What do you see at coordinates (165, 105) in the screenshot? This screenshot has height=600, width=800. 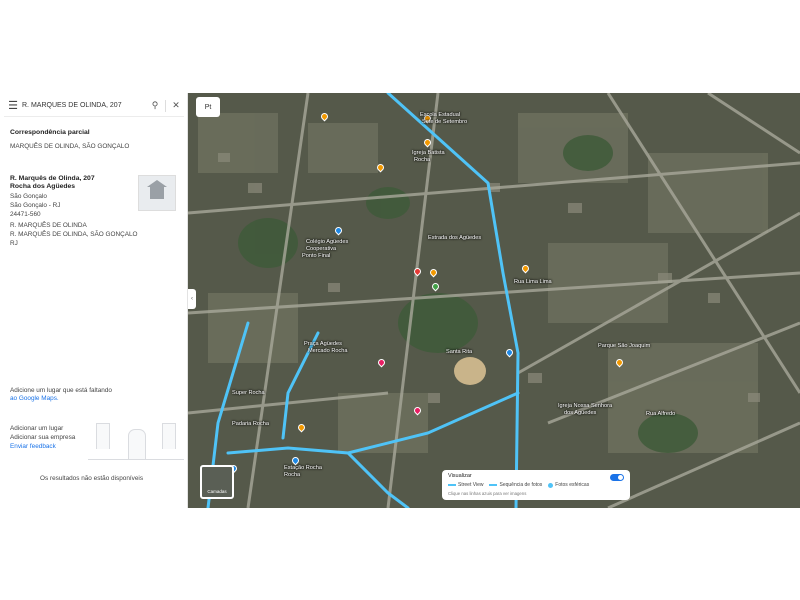 I see `search-separator` at bounding box center [165, 105].